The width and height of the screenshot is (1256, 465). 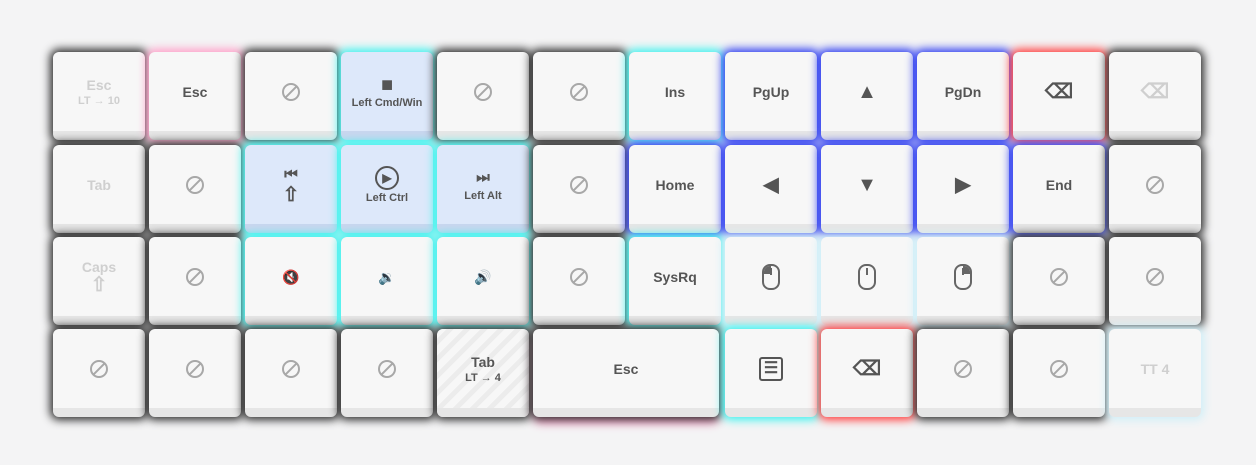 I want to click on key-caps: Caps ⇧, so click(x=99, y=281).